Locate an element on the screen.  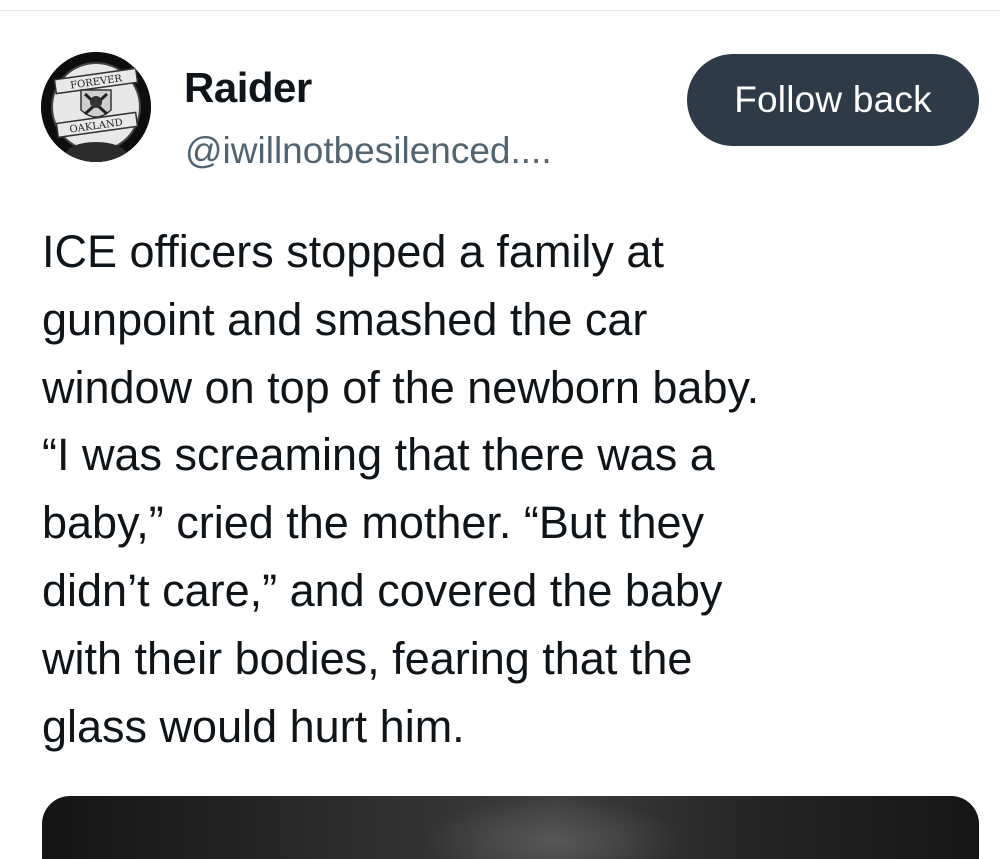
avatar: FOREVER OAKLAND is located at coordinates (96, 107).